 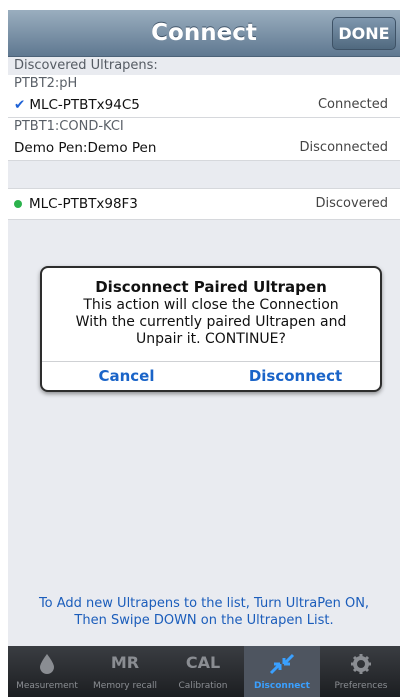 I want to click on tab-calibration: CAL Calibration, so click(x=203, y=671).